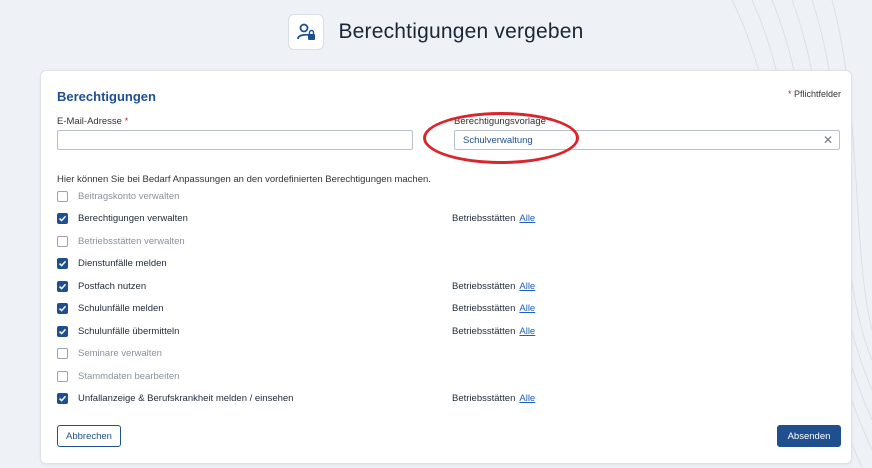 This screenshot has width=872, height=468. What do you see at coordinates (447, 264) in the screenshot?
I see `permission-row: Dienstunfälle melden` at bounding box center [447, 264].